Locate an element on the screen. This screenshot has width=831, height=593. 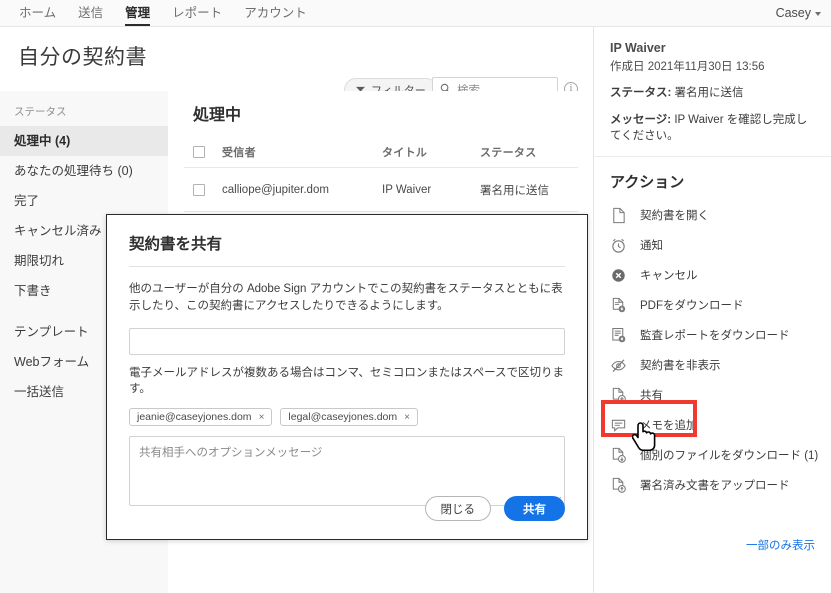
action-item-0: 契約書を開く is located at coordinates (712, 215).